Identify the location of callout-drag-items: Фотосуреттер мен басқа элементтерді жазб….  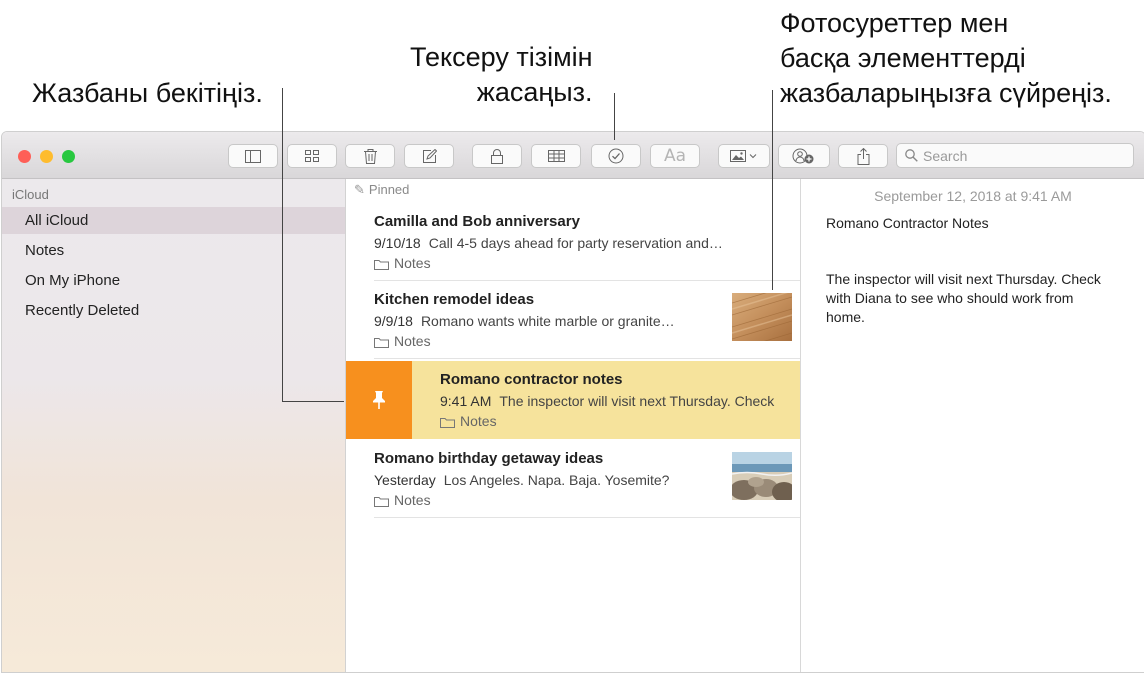
(946, 58).